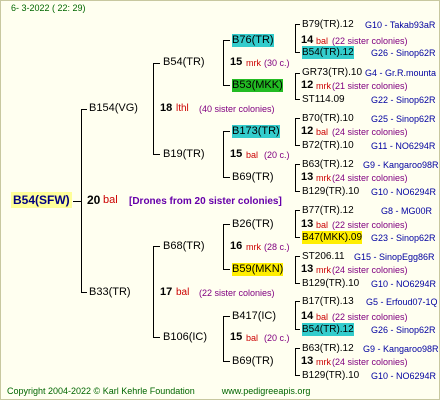 This screenshot has height=400, width=440. Describe the element at coordinates (323, 99) in the screenshot. I see `gen4-queen: ST114.09` at that location.